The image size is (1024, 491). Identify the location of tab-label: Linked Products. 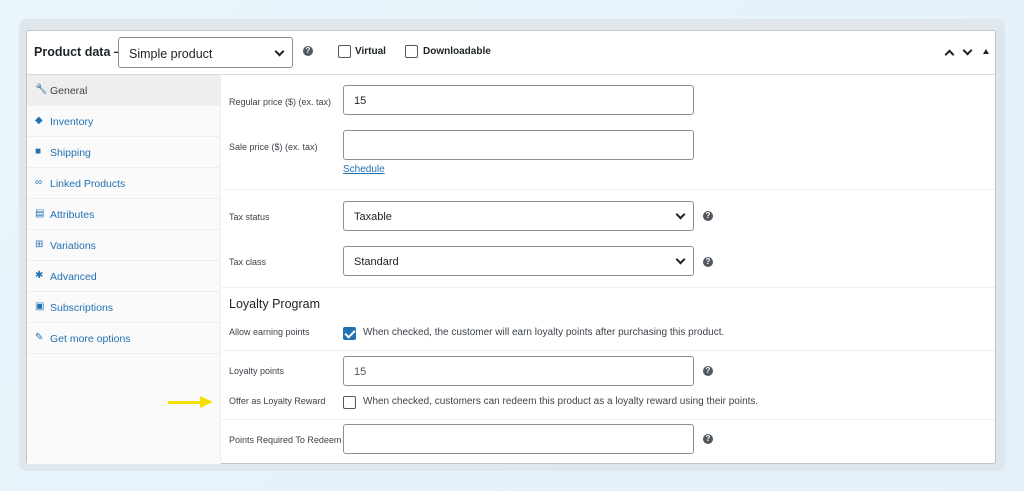
(88, 184).